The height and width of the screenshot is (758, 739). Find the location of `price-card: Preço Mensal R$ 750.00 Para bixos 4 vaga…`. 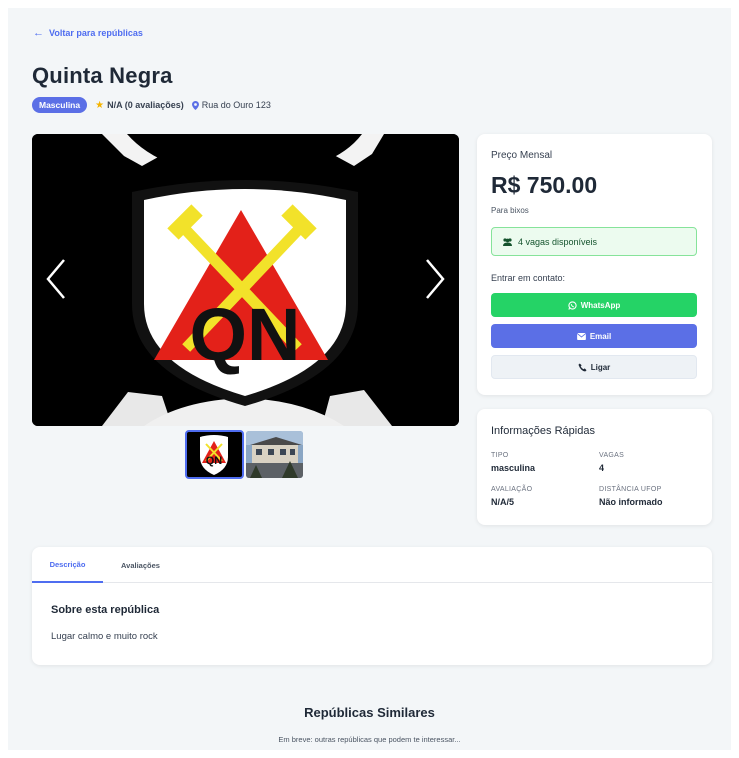

price-card: Preço Mensal R$ 750.00 Para bixos 4 vaga… is located at coordinates (594, 264).